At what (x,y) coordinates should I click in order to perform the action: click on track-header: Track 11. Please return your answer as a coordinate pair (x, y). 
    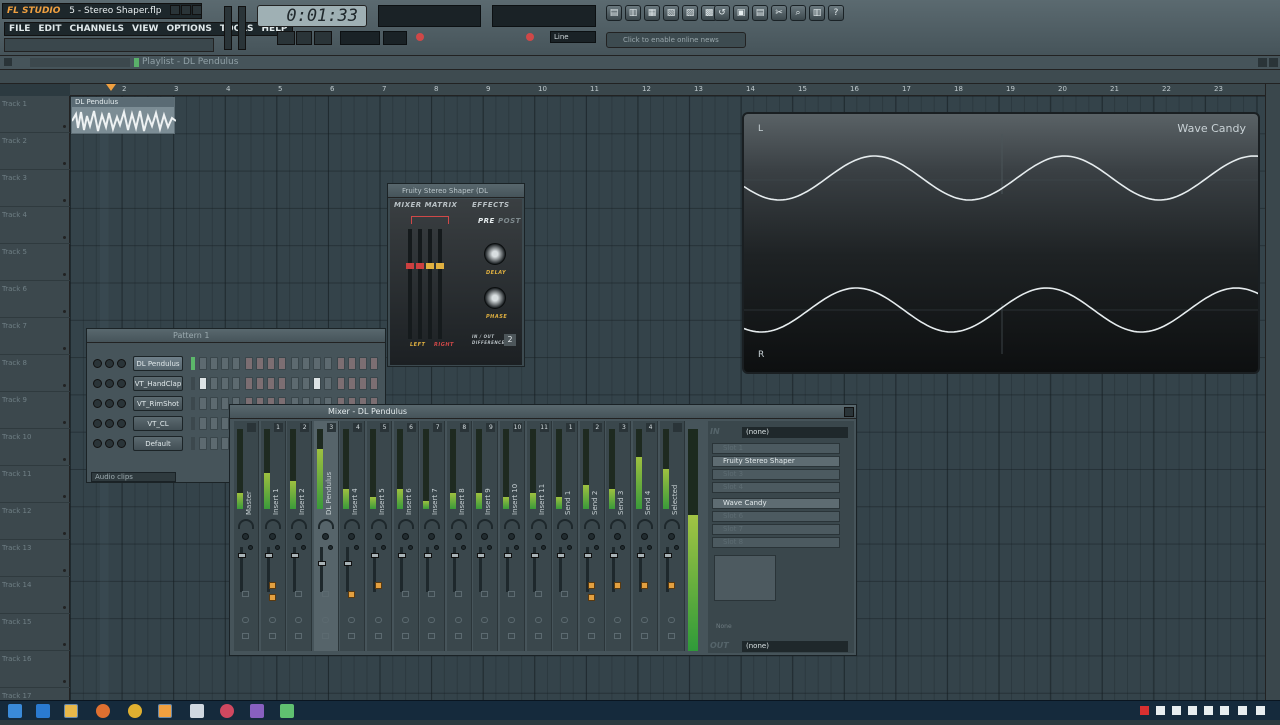
    Looking at the image, I should click on (35, 484).